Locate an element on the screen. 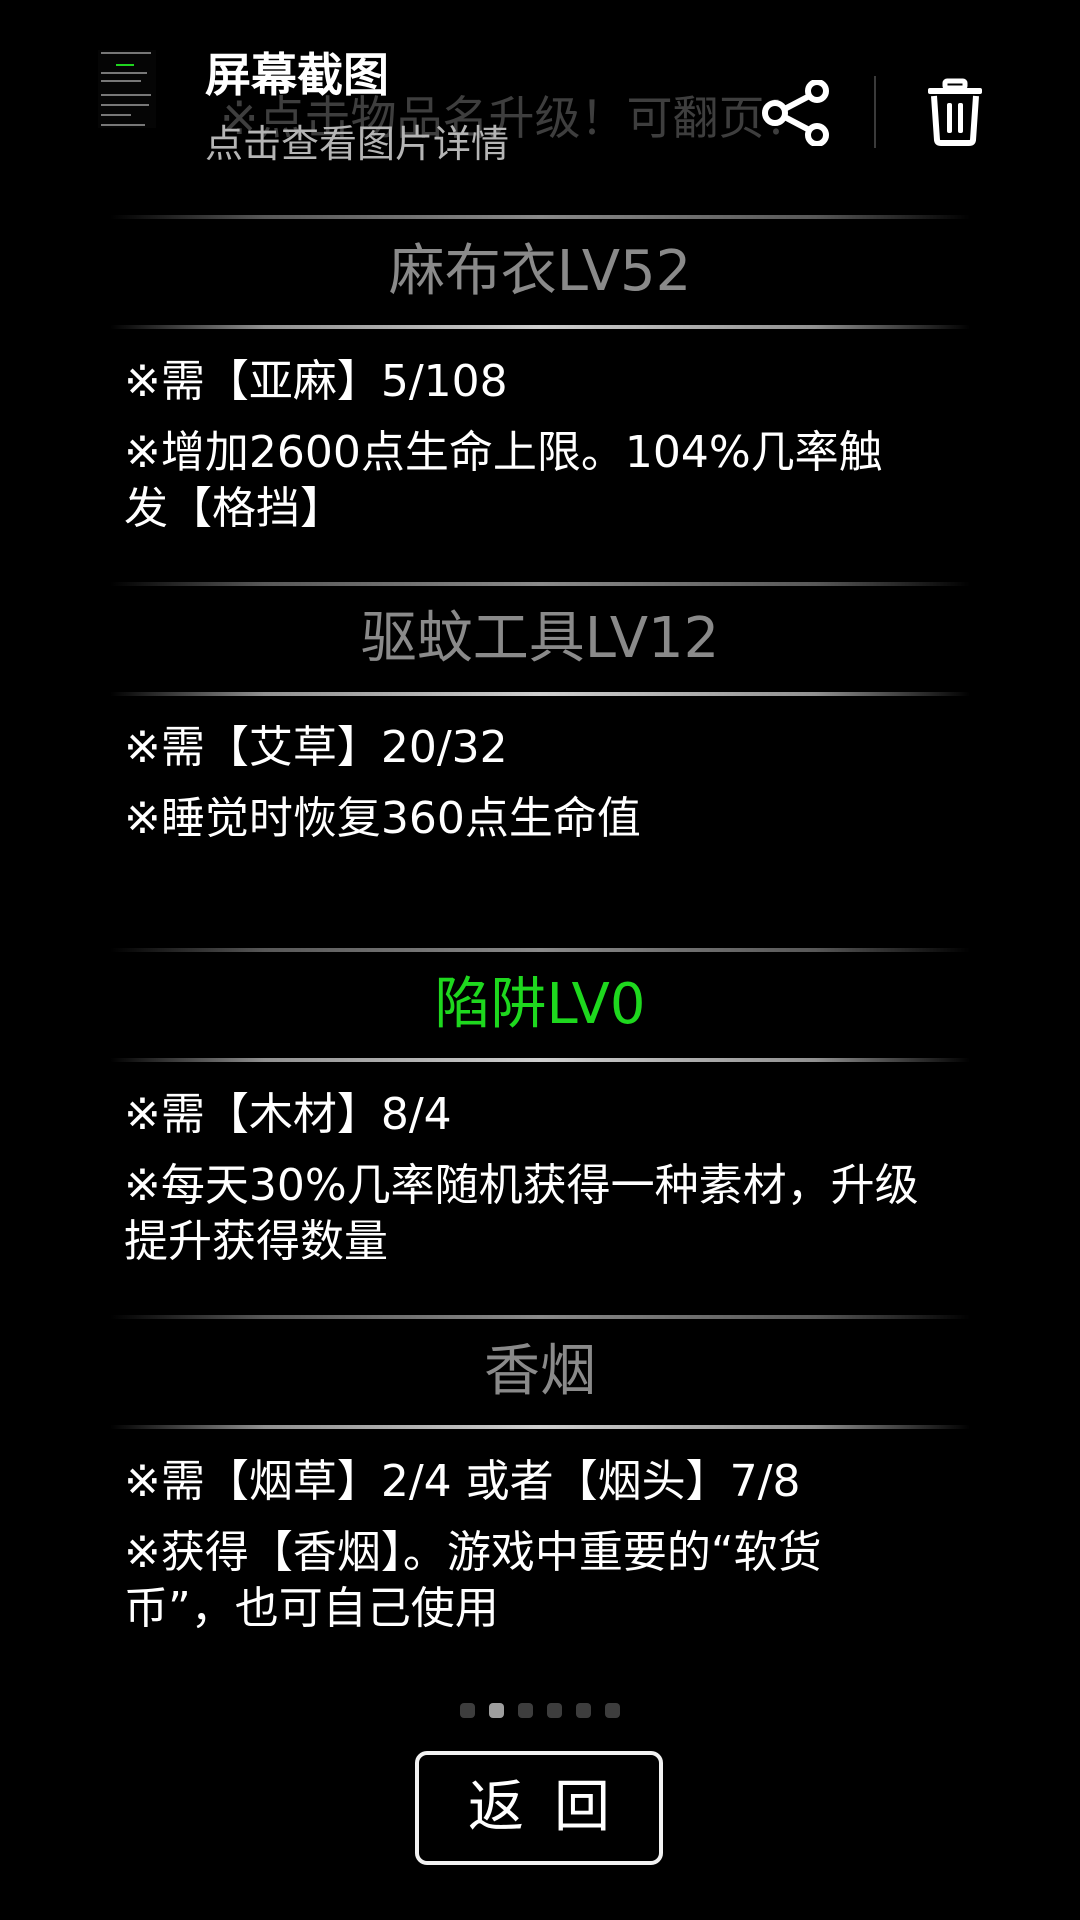 The height and width of the screenshot is (1920, 1080). item-requirement: ※需【木材】8/4 is located at coordinates (288, 1114).